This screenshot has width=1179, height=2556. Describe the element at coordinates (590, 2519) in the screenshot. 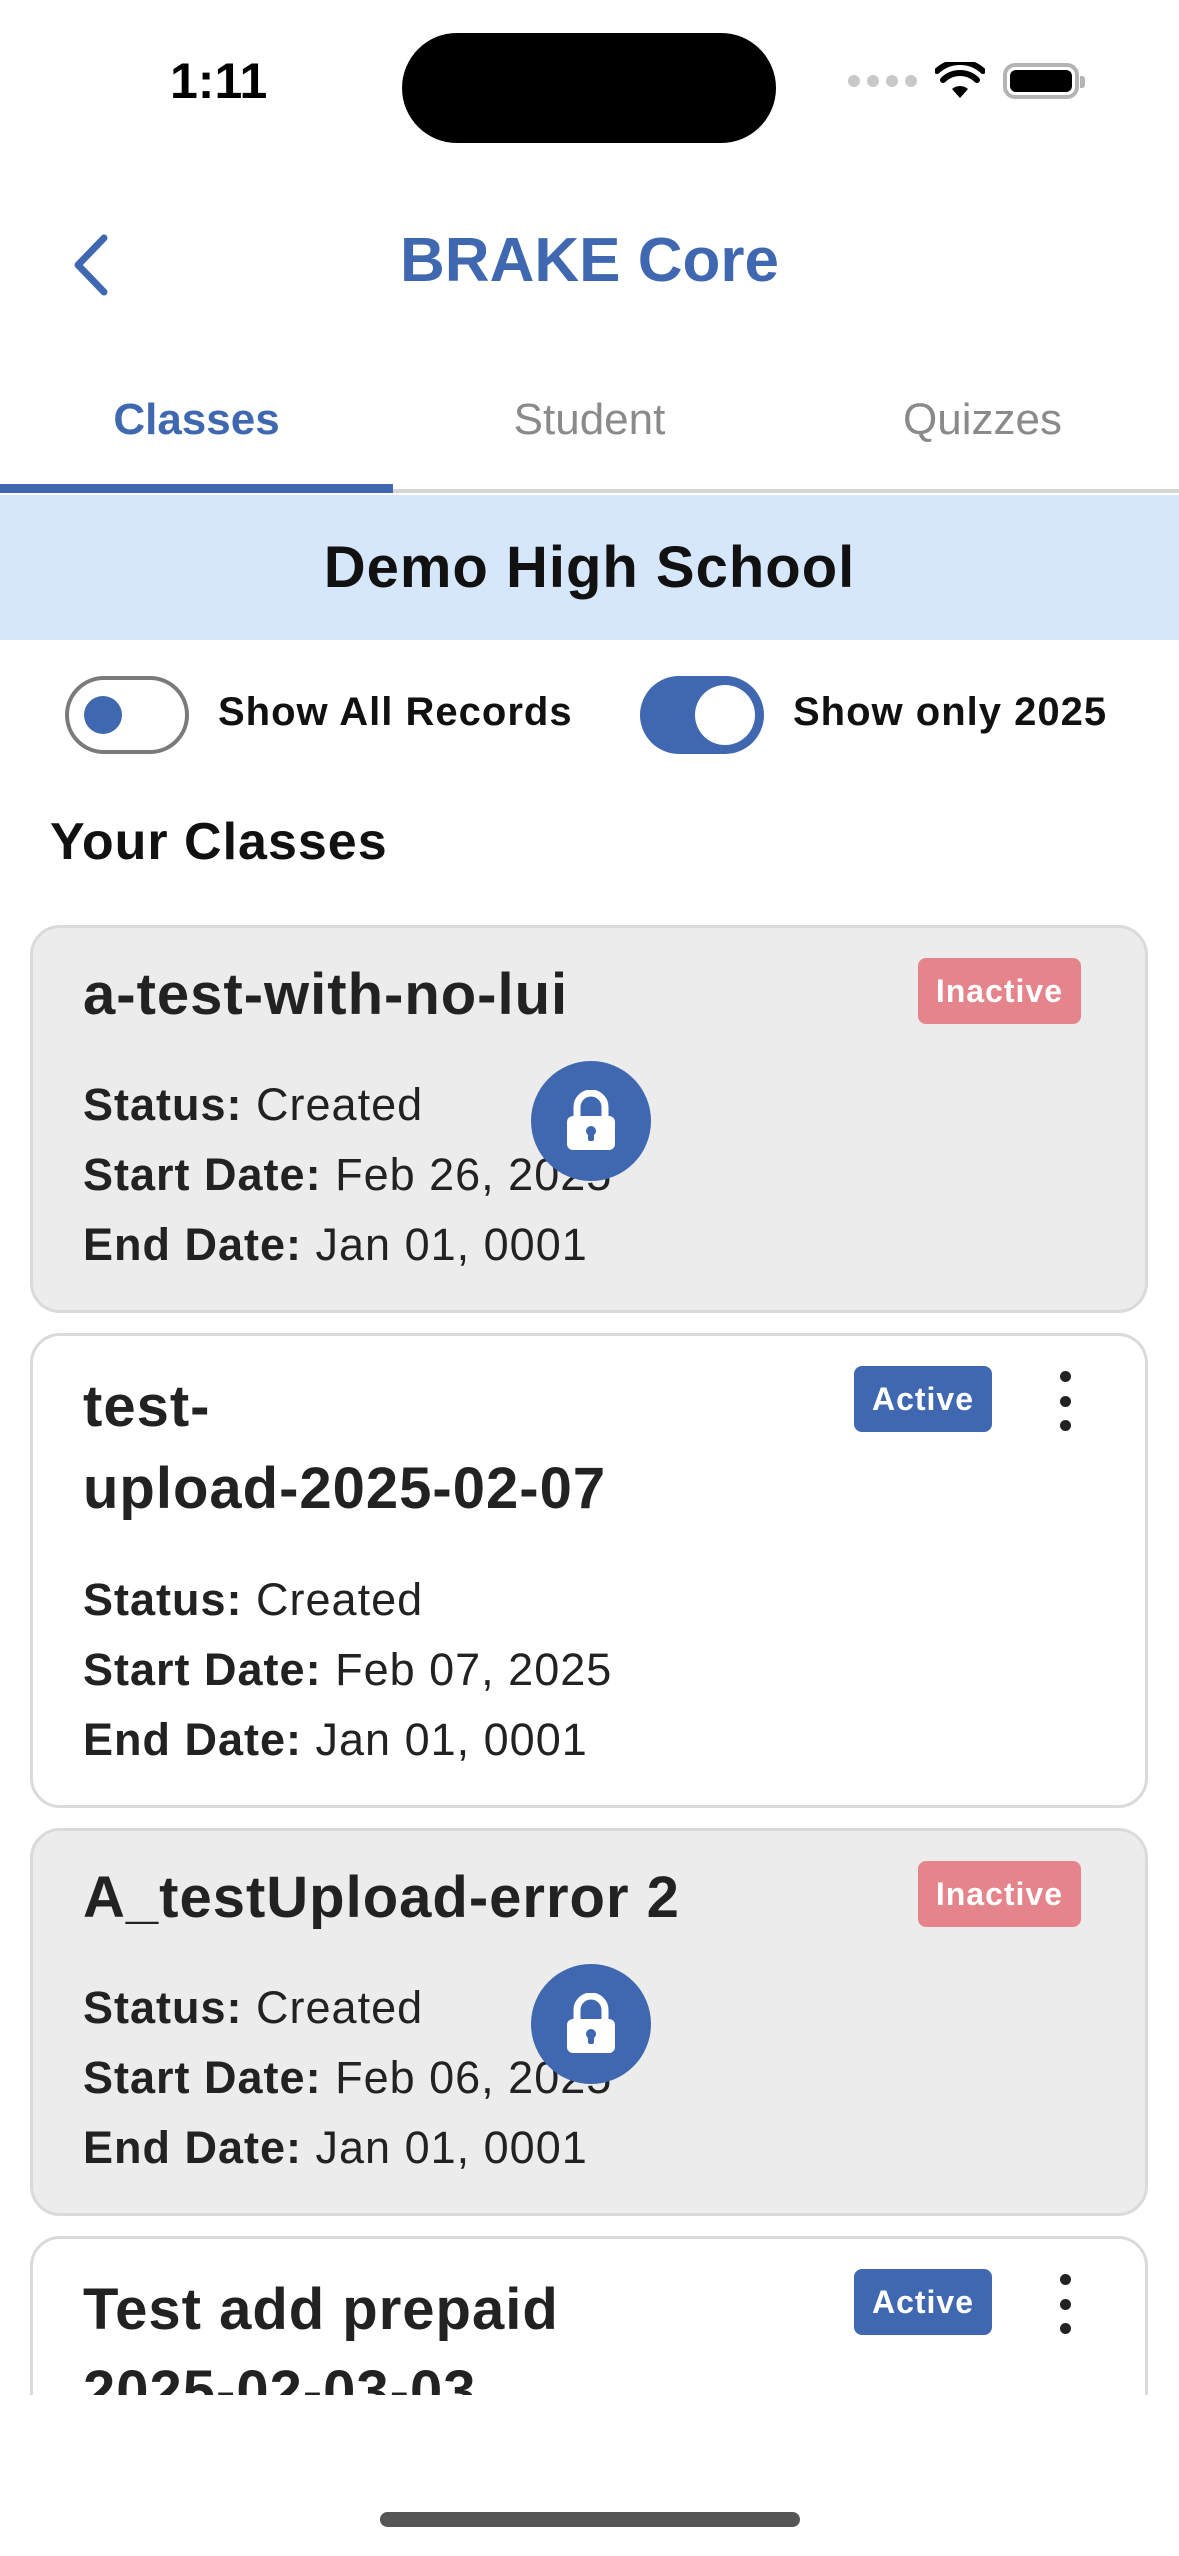

I see `home-indicator` at that location.